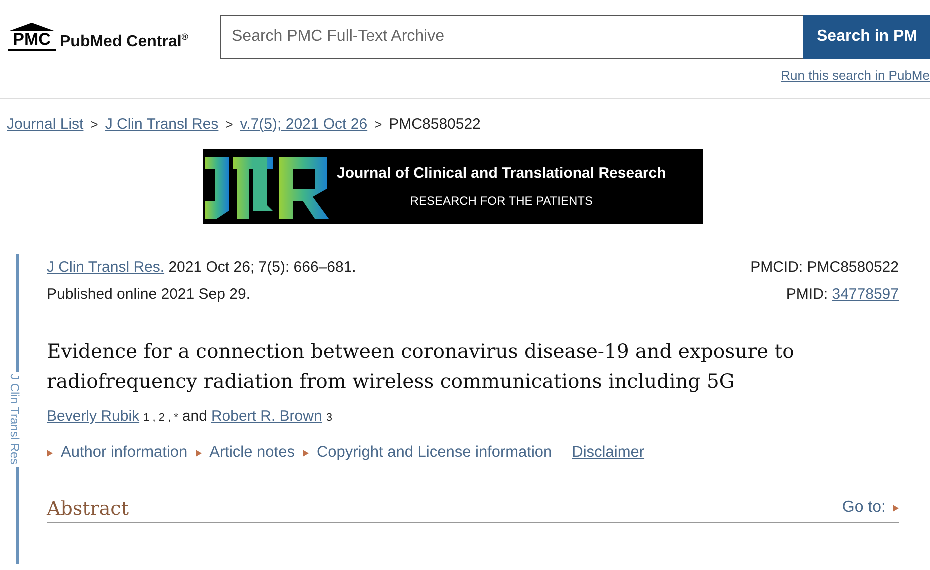  Describe the element at coordinates (866, 37) in the screenshot. I see `search-button: Search in PM` at that location.